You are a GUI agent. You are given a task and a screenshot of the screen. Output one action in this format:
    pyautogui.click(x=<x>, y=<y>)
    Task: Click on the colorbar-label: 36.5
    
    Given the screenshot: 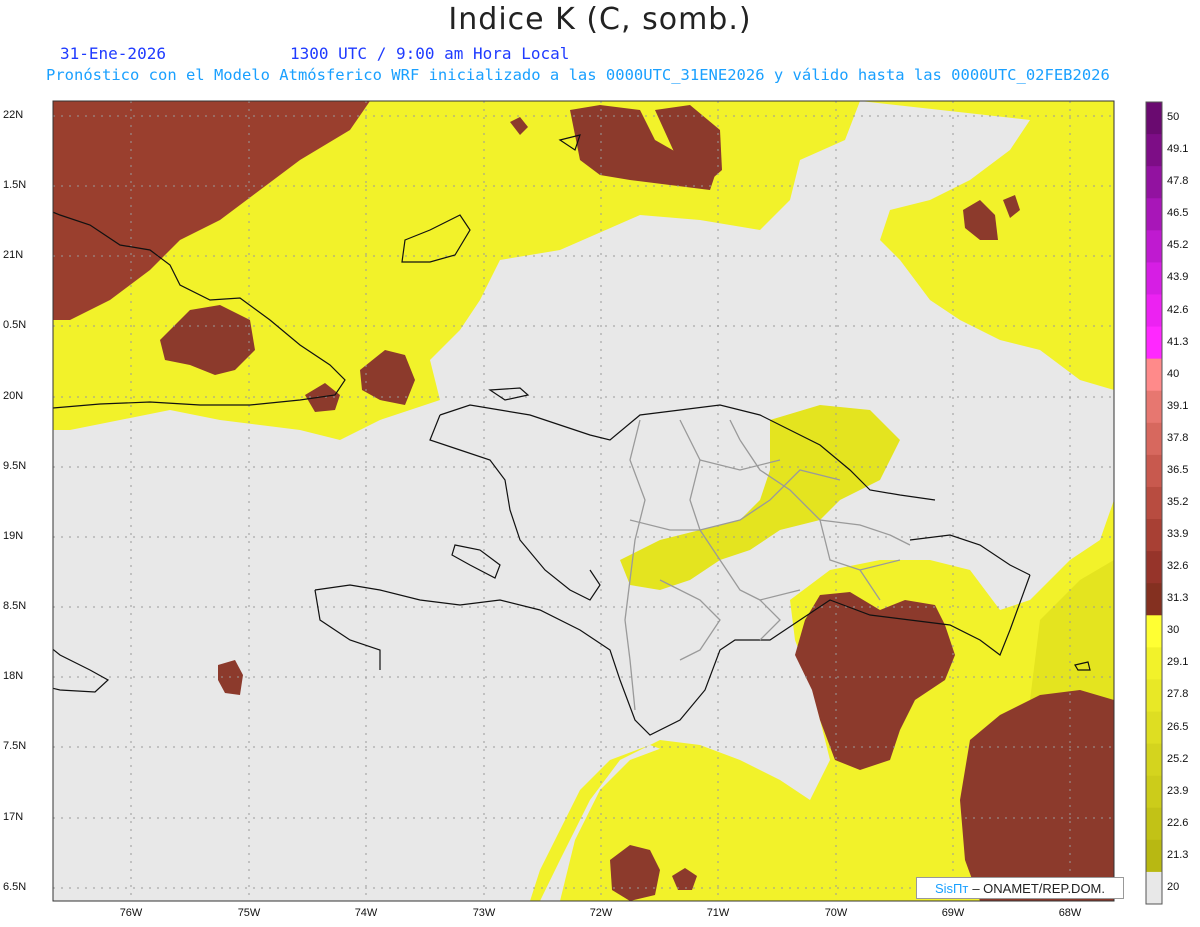 What is the action you would take?
    pyautogui.click(x=1178, y=469)
    